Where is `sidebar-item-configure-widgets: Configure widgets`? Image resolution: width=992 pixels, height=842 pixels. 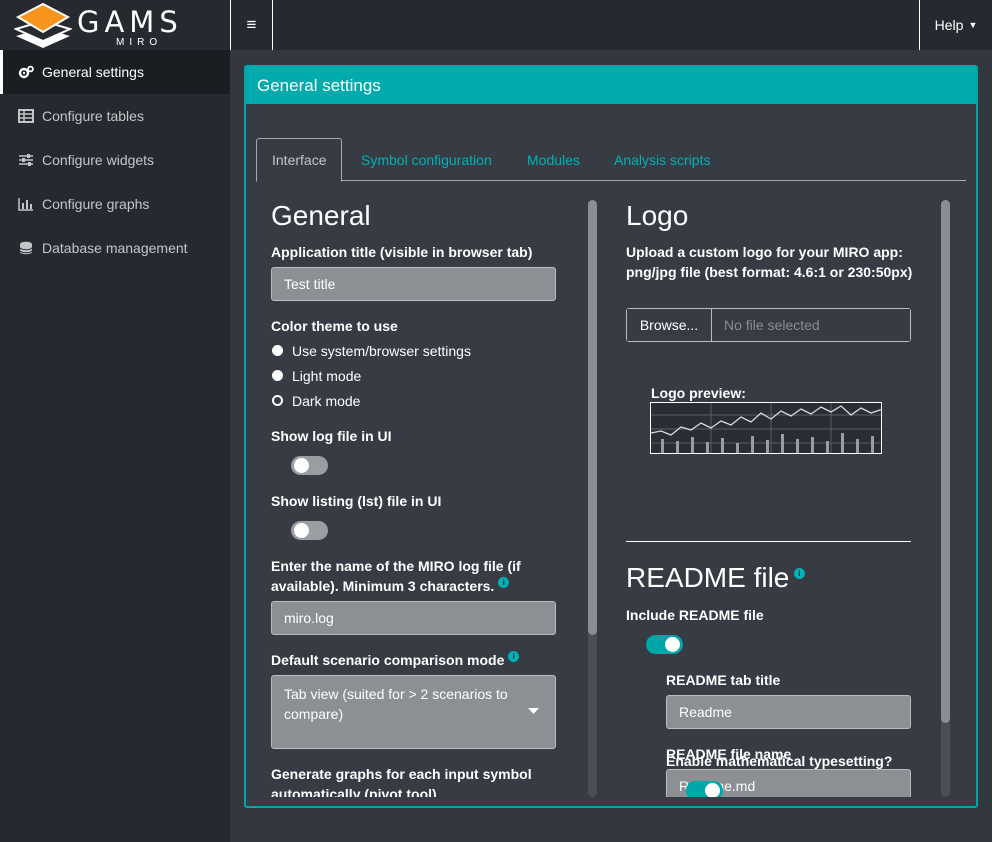 sidebar-item-configure-widgets: Configure widgets is located at coordinates (115, 160).